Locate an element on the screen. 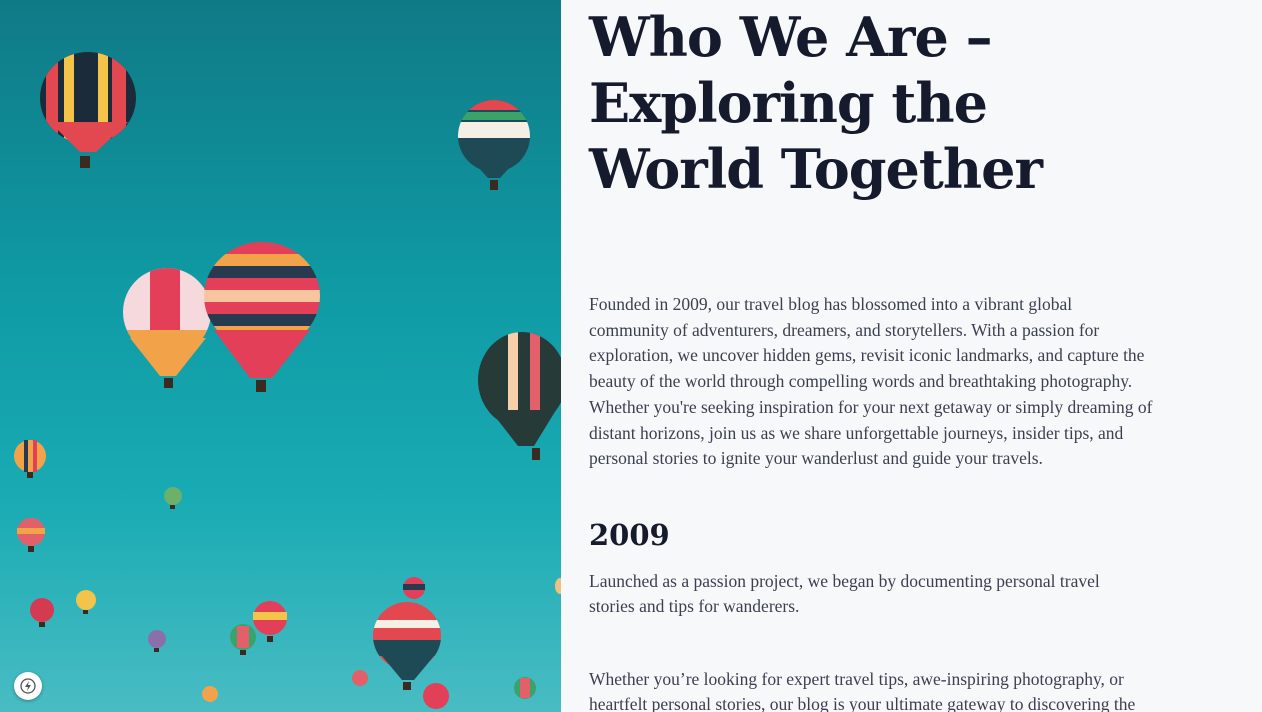  milestone-year: 2009 is located at coordinates (629, 535).